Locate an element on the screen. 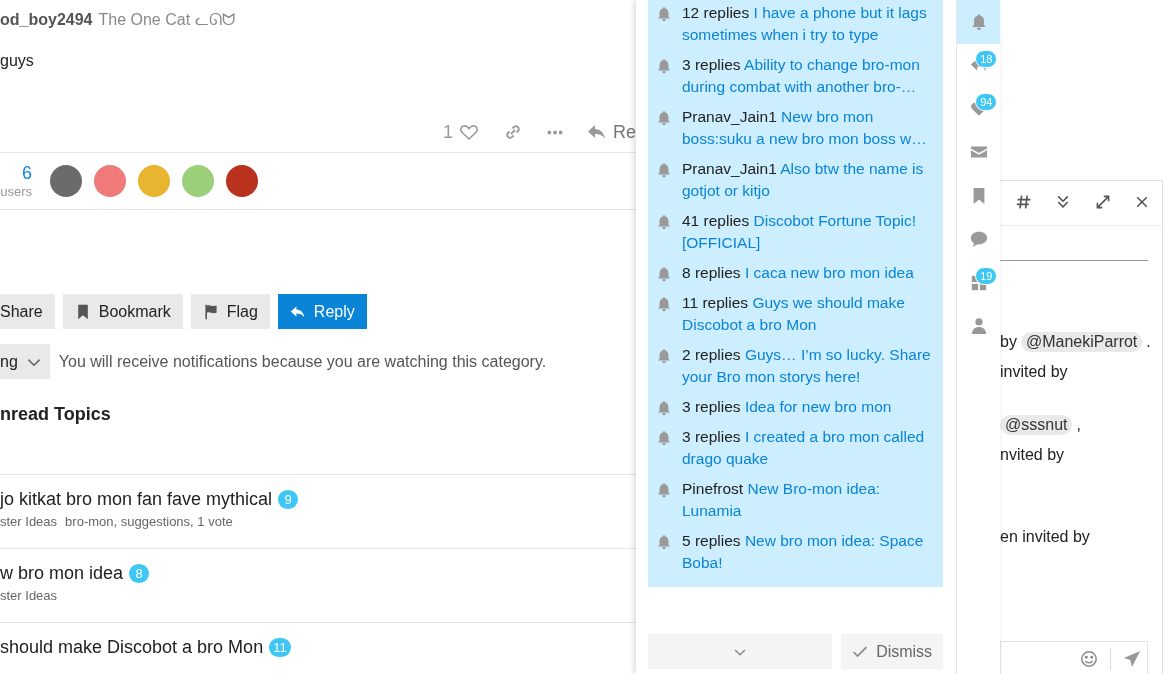 This screenshot has width=1167, height=674. link-icon is located at coordinates (513, 132).